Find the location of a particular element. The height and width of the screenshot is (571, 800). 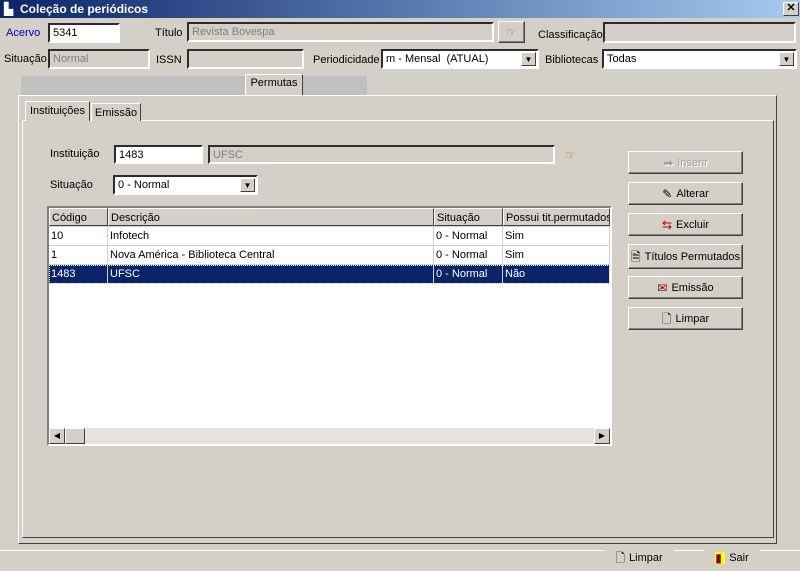

column-header: Possui tit.permutados is located at coordinates (556, 217).